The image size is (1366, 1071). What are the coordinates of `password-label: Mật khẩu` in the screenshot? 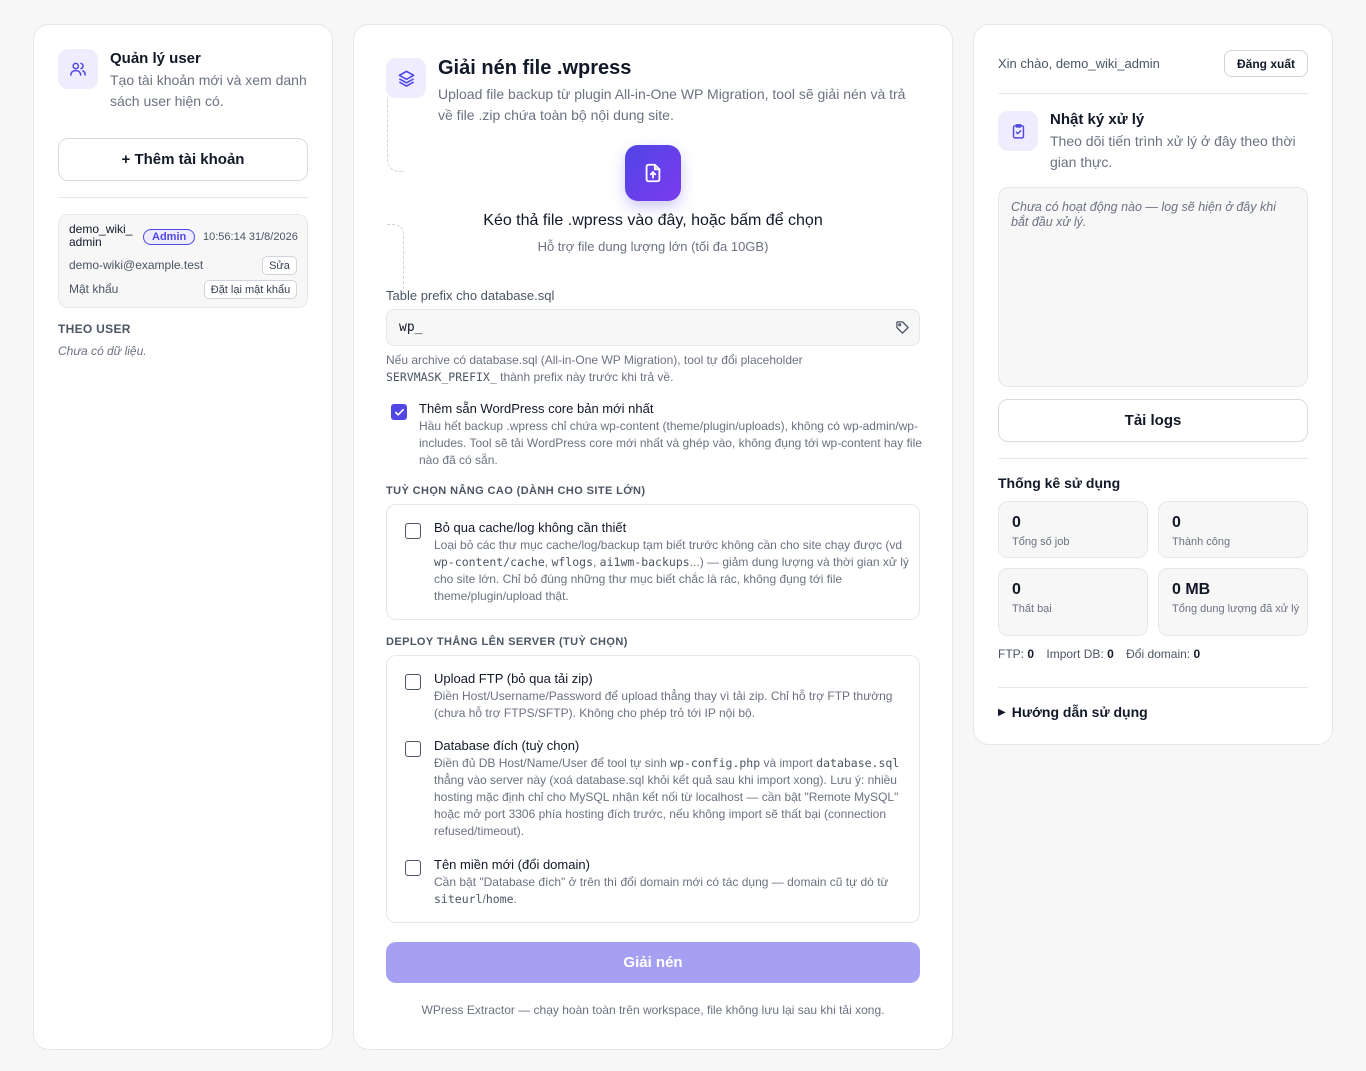 It's located at (94, 289).